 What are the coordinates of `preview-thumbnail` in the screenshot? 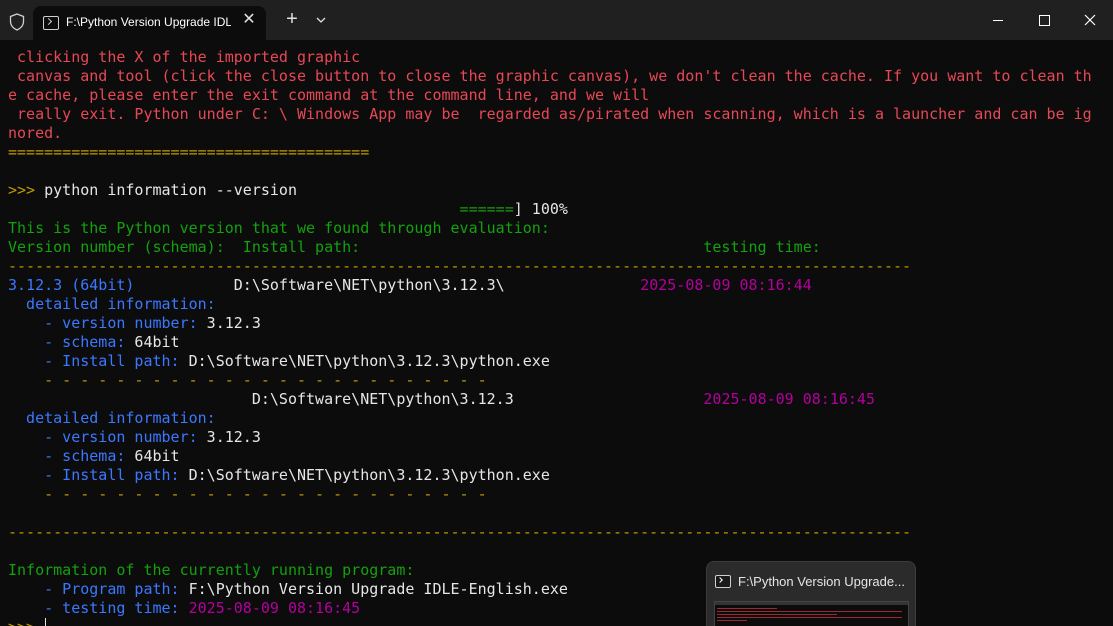 It's located at (811, 613).